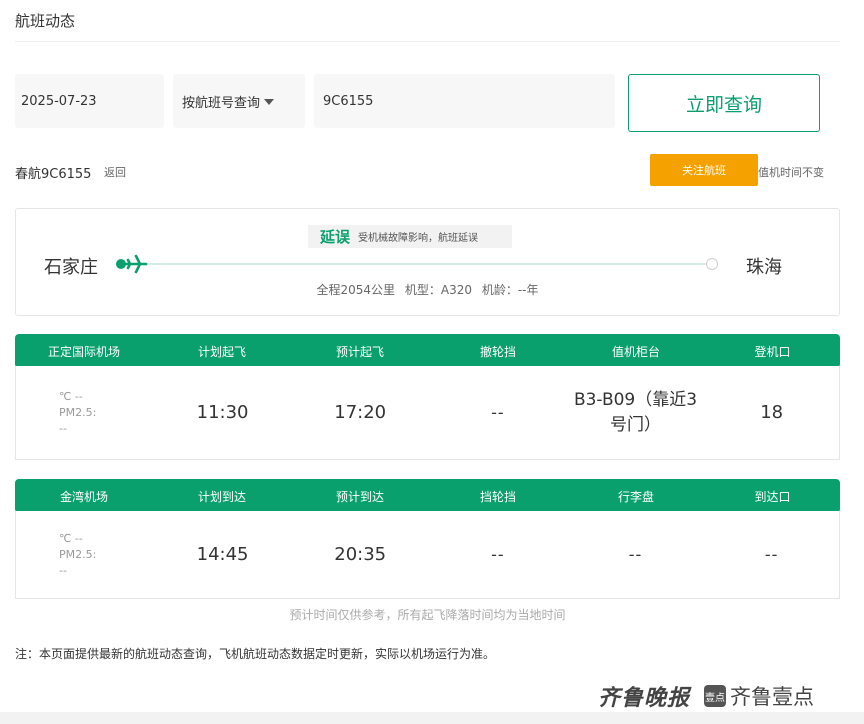  I want to click on watermark: 齐鲁晚报 壹点 齐鲁壹点, so click(706, 696).